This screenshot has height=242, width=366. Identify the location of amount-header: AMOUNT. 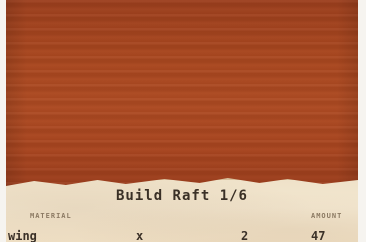
(327, 216).